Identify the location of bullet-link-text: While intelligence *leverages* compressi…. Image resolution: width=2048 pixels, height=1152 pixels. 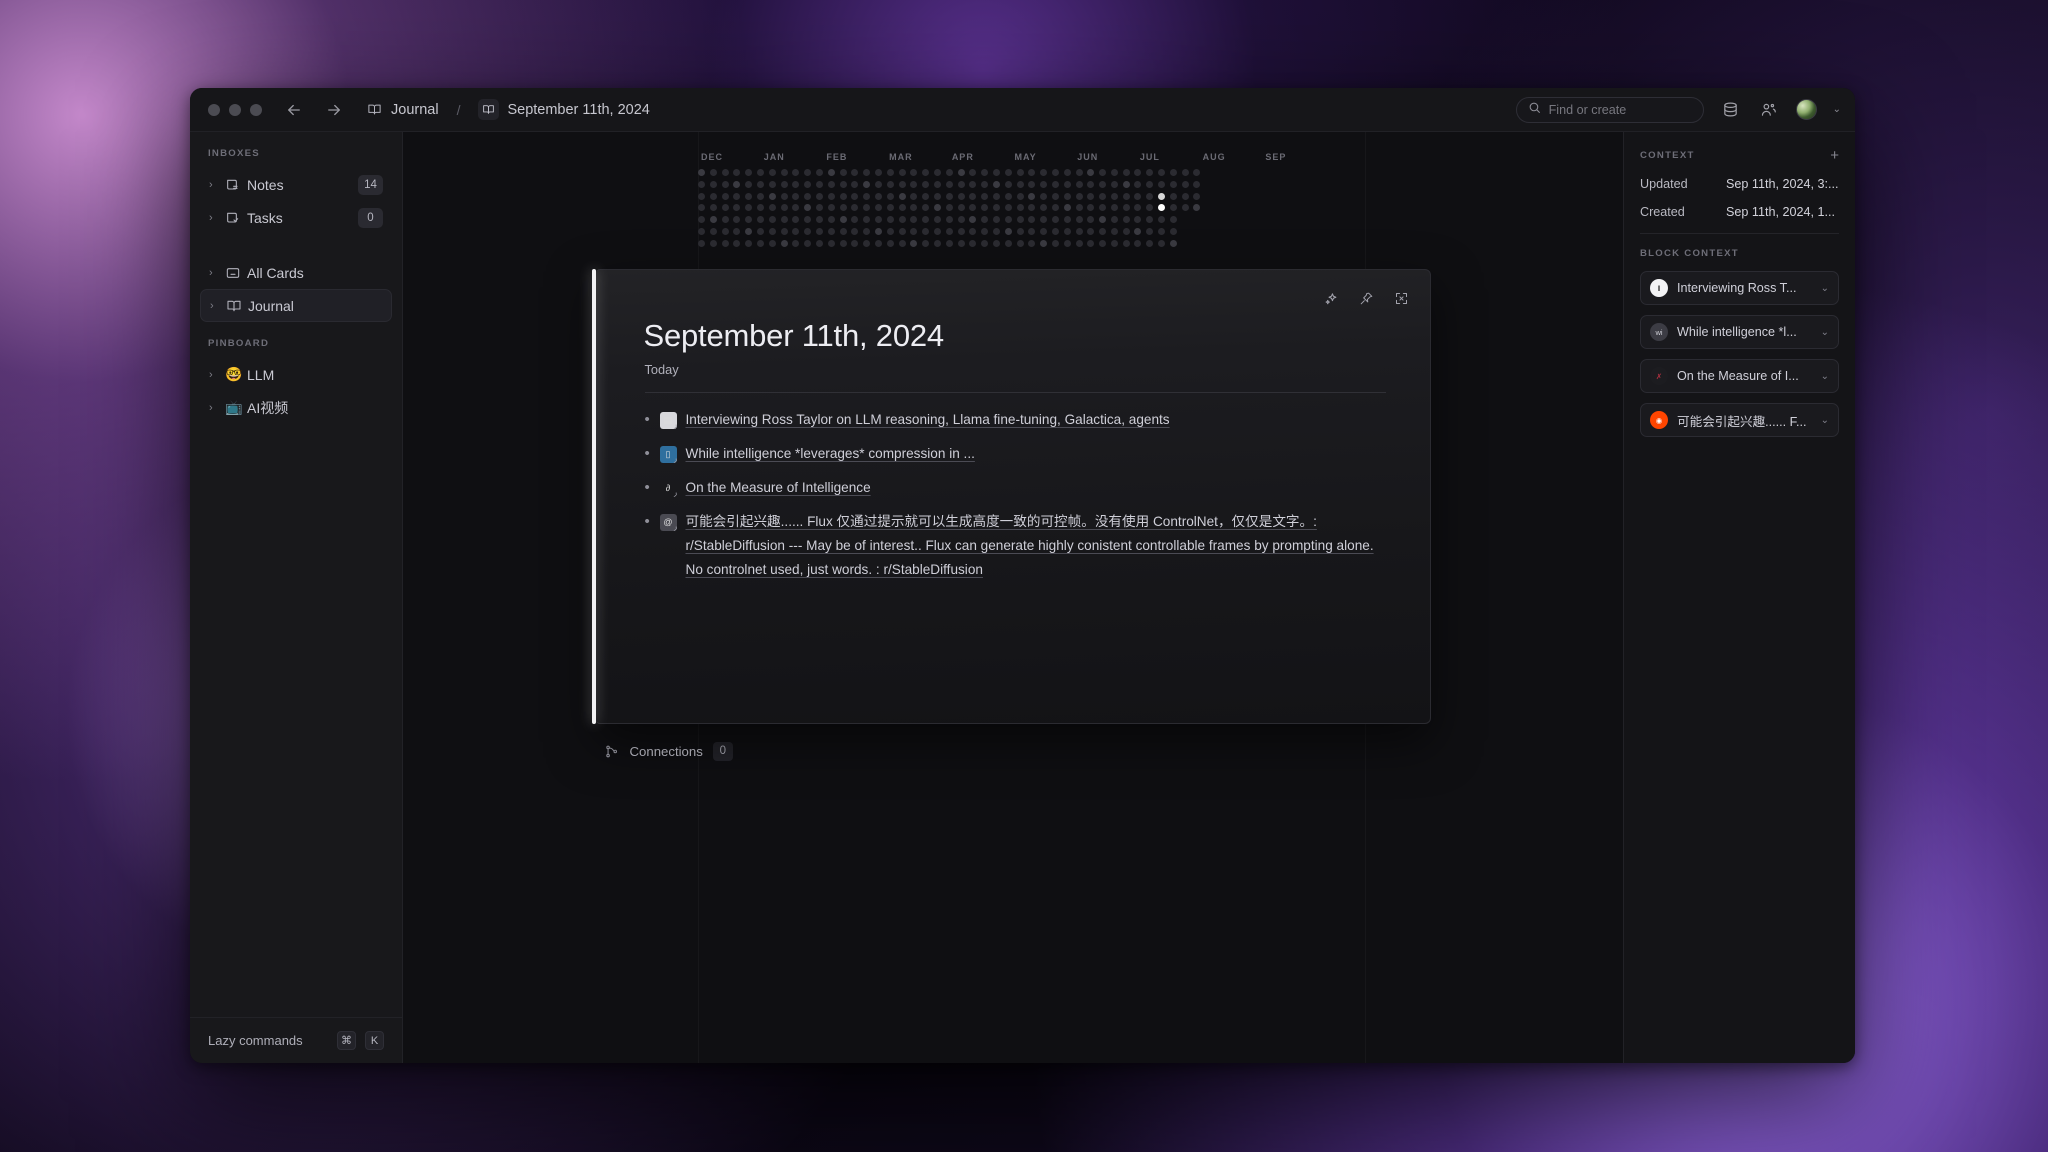
(1038, 454).